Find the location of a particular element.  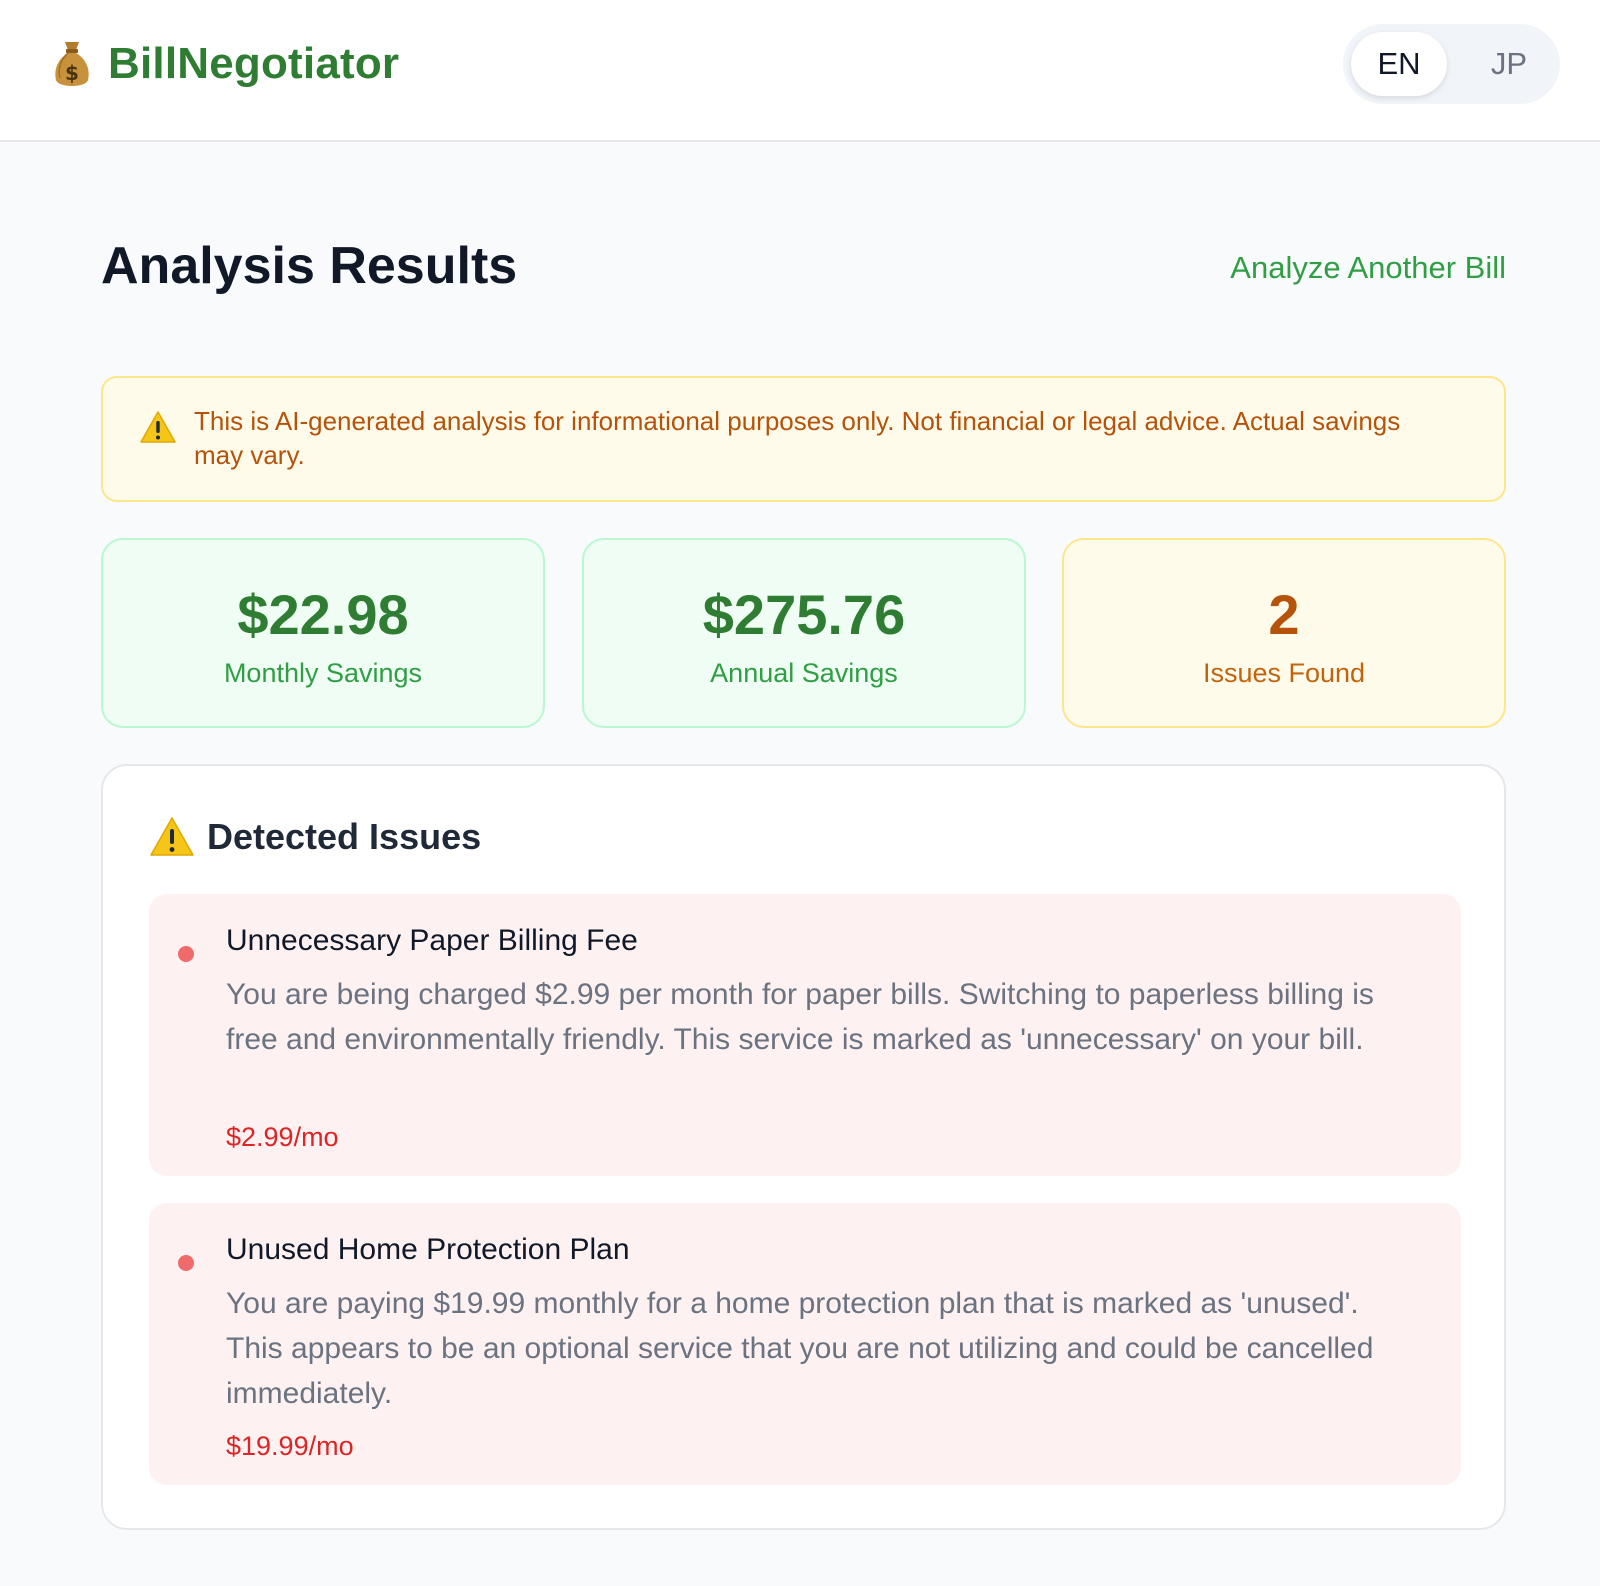

annual-savings-card: $275.76 Annual Savings is located at coordinates (804, 633).